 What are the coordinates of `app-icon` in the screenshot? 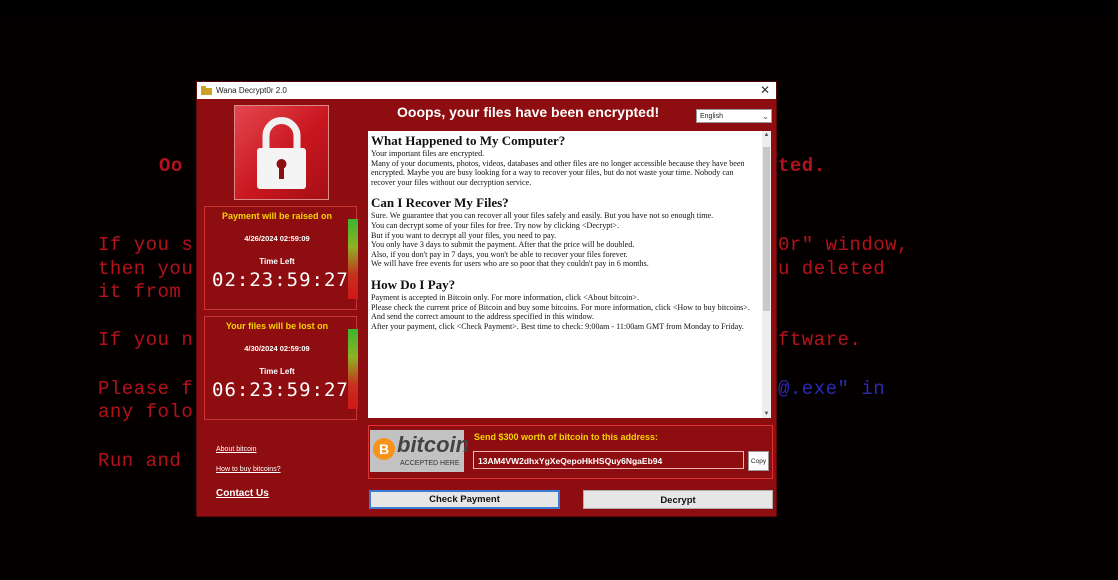 It's located at (206, 90).